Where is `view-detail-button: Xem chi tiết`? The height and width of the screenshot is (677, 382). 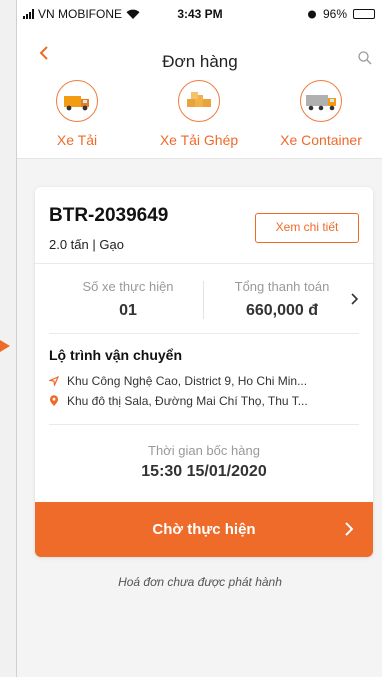 view-detail-button: Xem chi tiết is located at coordinates (307, 228).